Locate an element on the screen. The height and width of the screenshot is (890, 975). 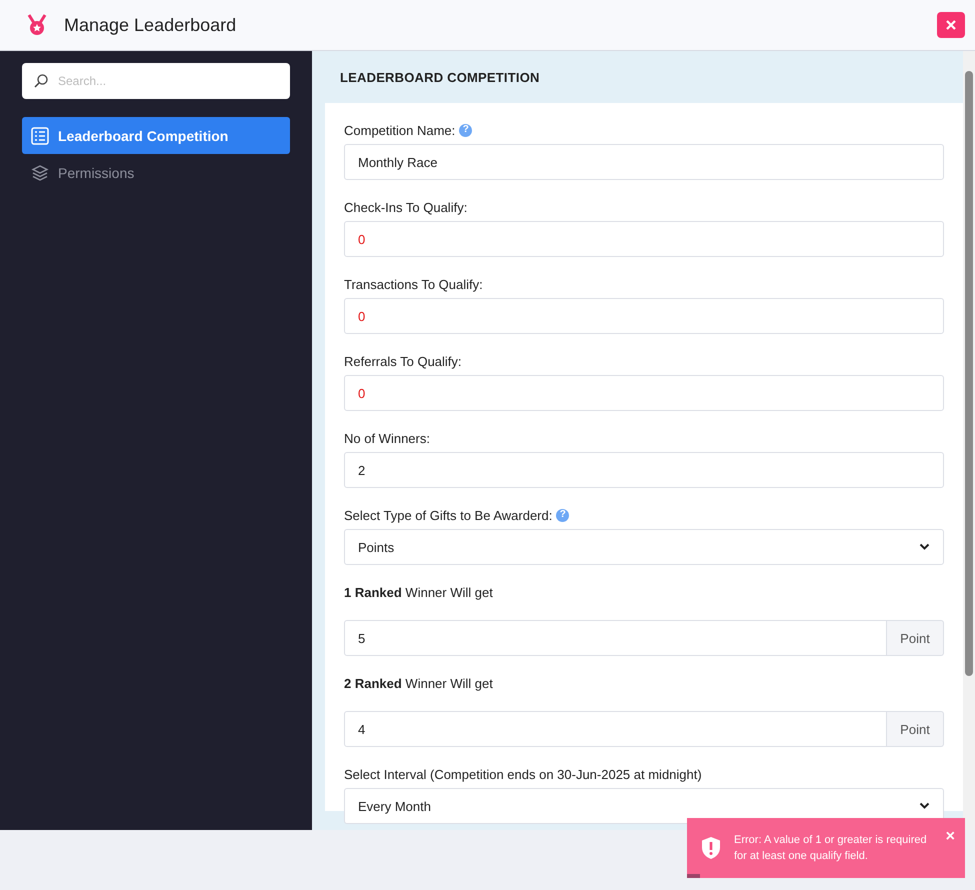
list-icon is located at coordinates (40, 135).